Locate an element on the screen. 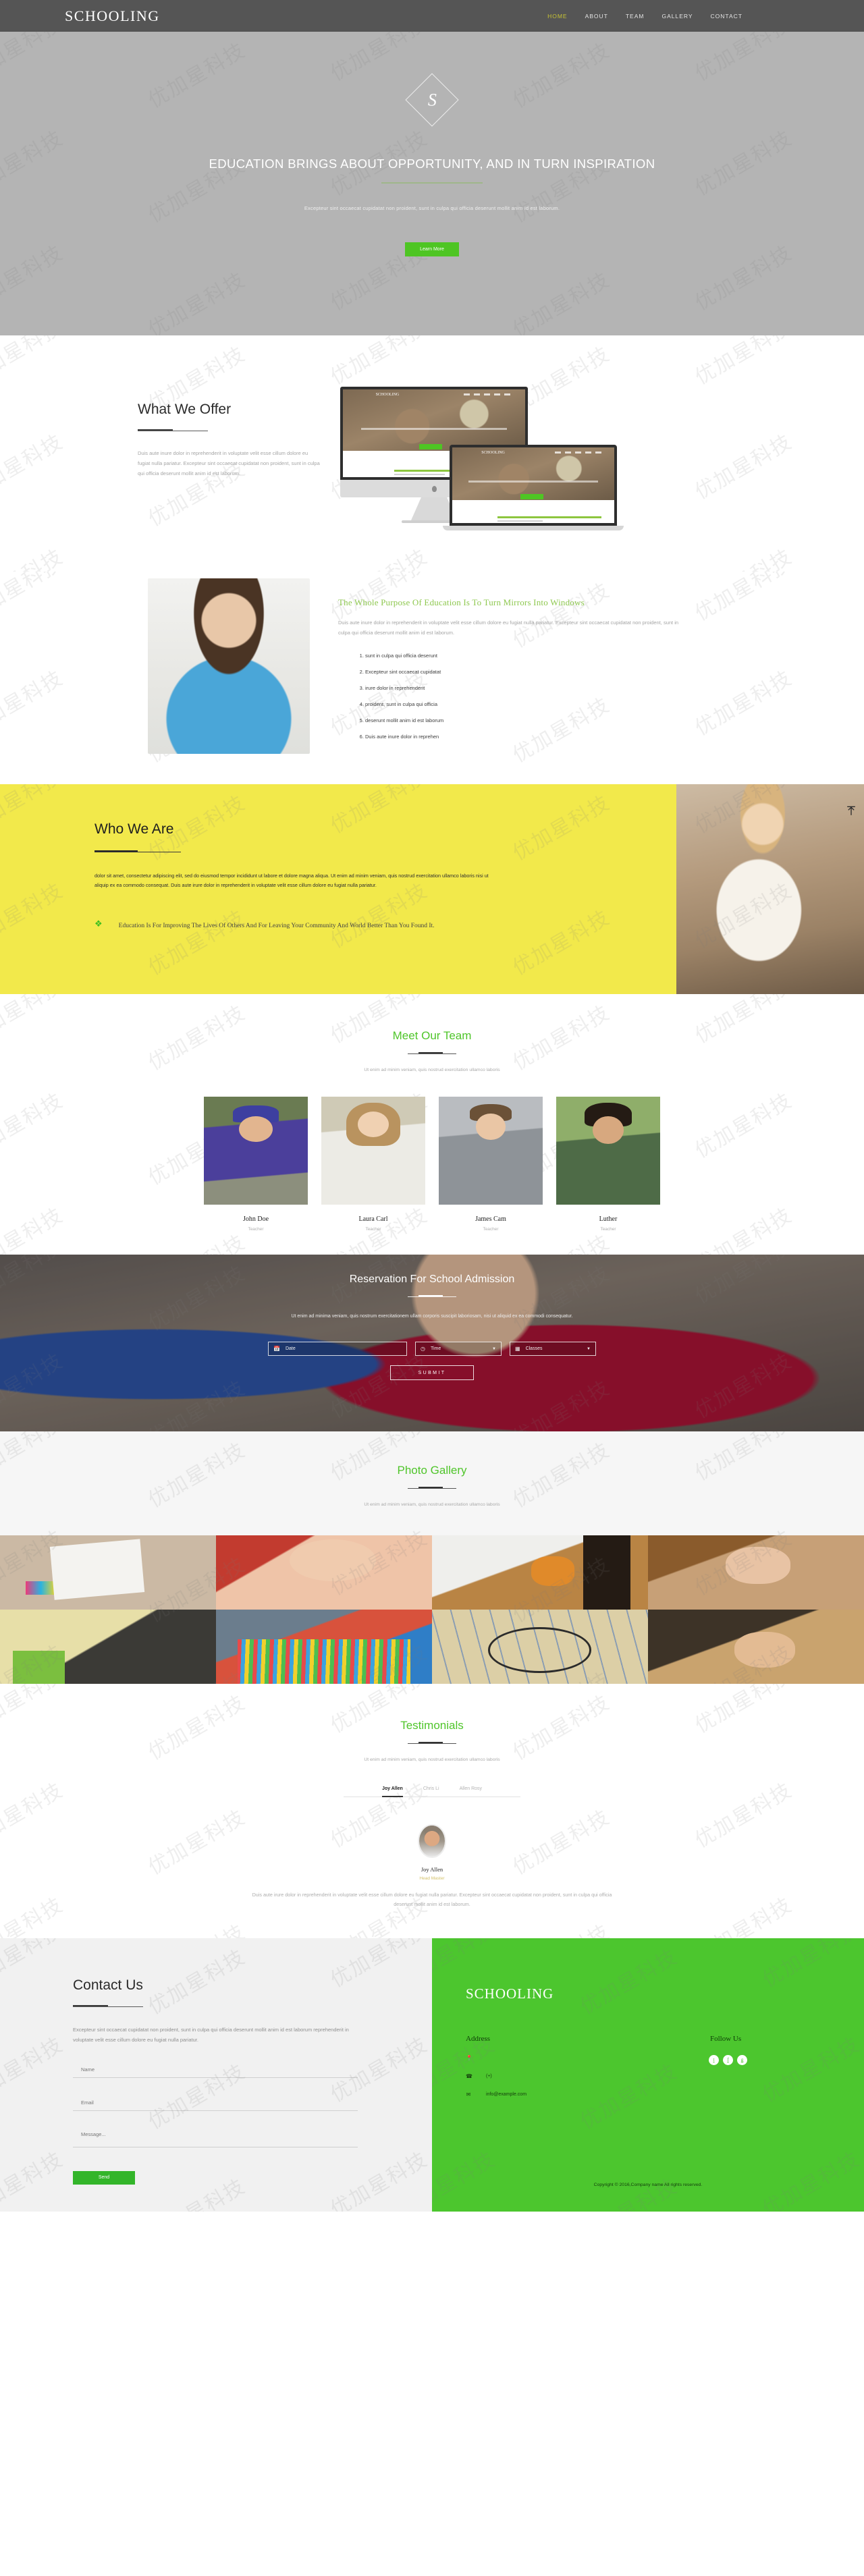 Image resolution: width=864 pixels, height=2576 pixels. apple-logo-icon is located at coordinates (434, 488).